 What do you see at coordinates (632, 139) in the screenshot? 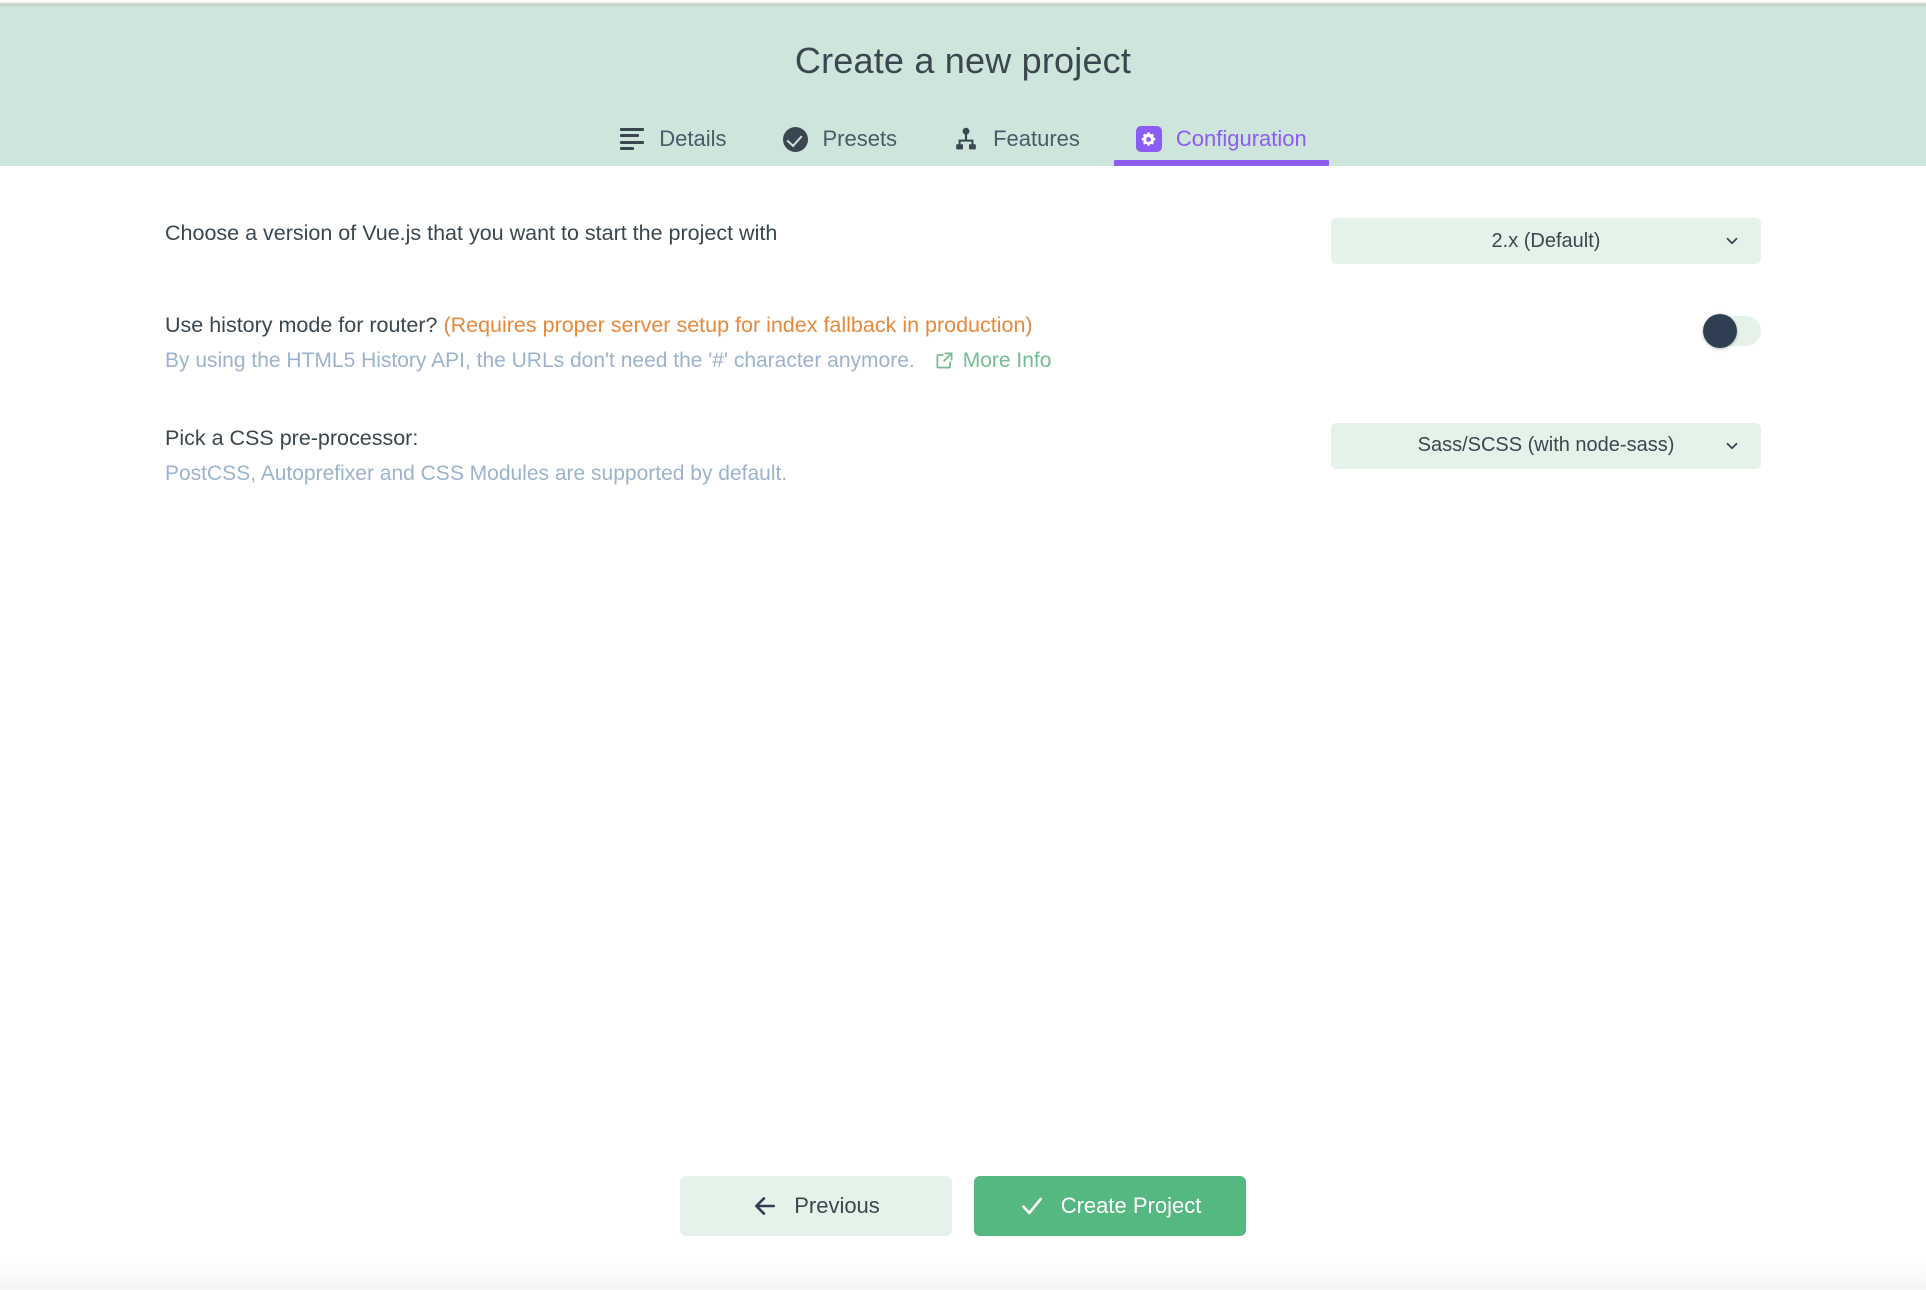
I see `list-lines-icon` at bounding box center [632, 139].